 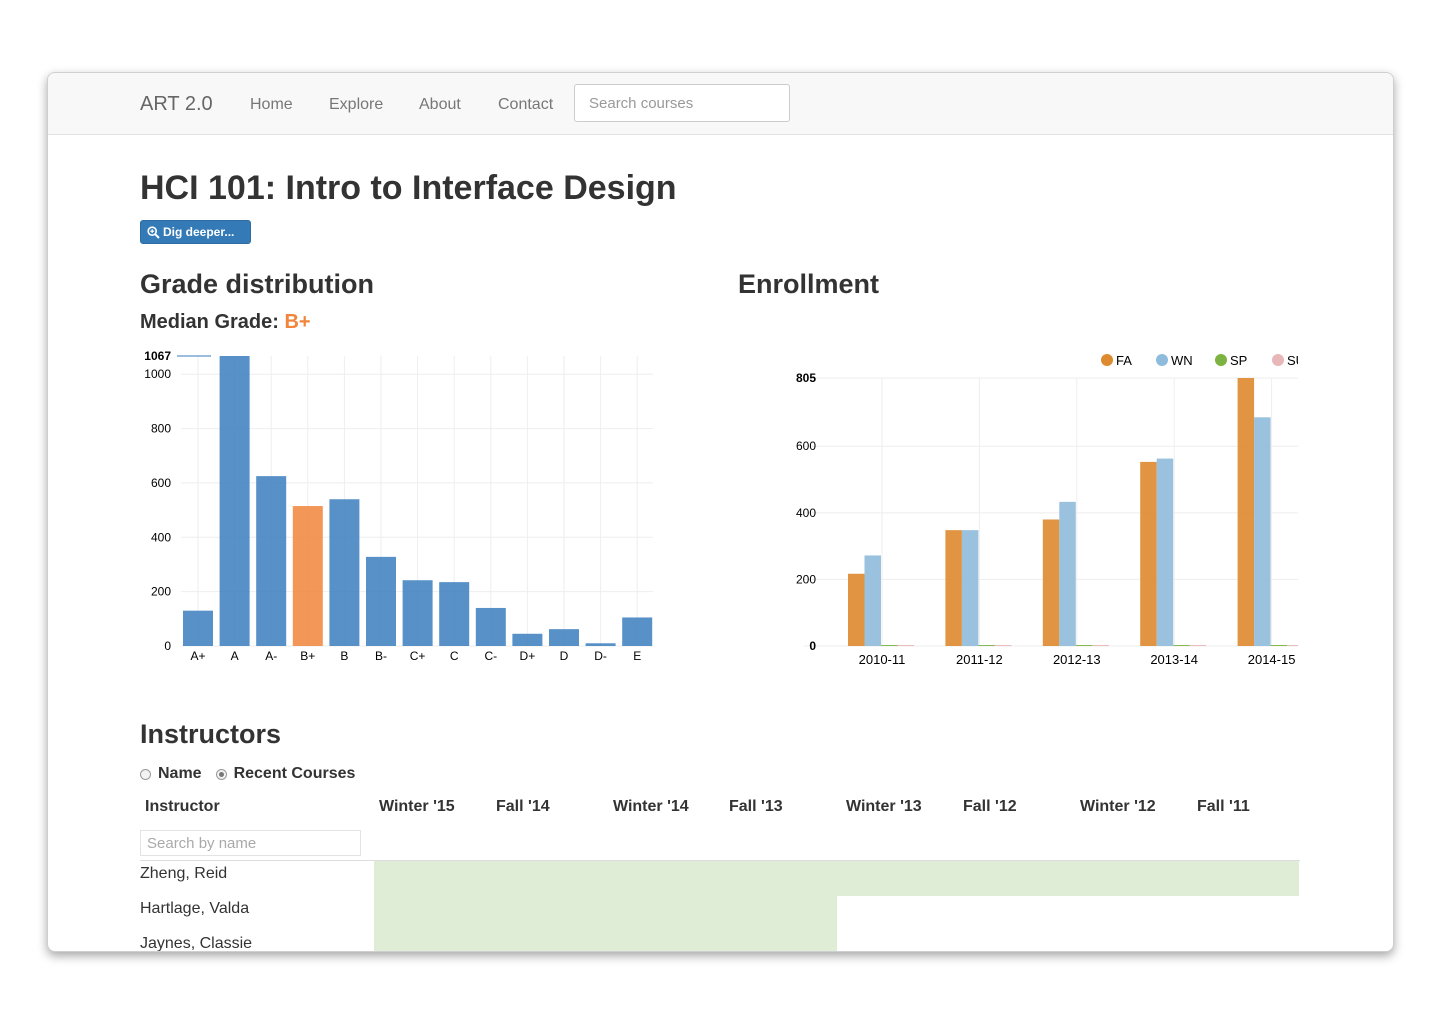 What do you see at coordinates (1238, 360) in the screenshot?
I see `legend-label: SP` at bounding box center [1238, 360].